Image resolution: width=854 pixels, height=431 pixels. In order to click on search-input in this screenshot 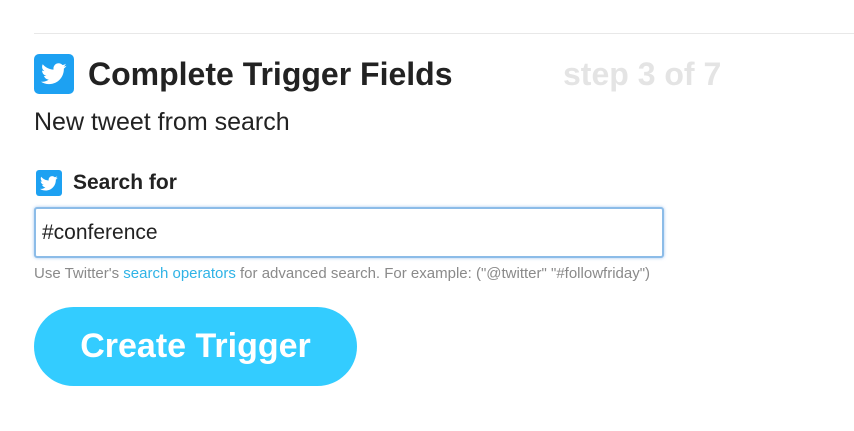, I will do `click(349, 232)`.